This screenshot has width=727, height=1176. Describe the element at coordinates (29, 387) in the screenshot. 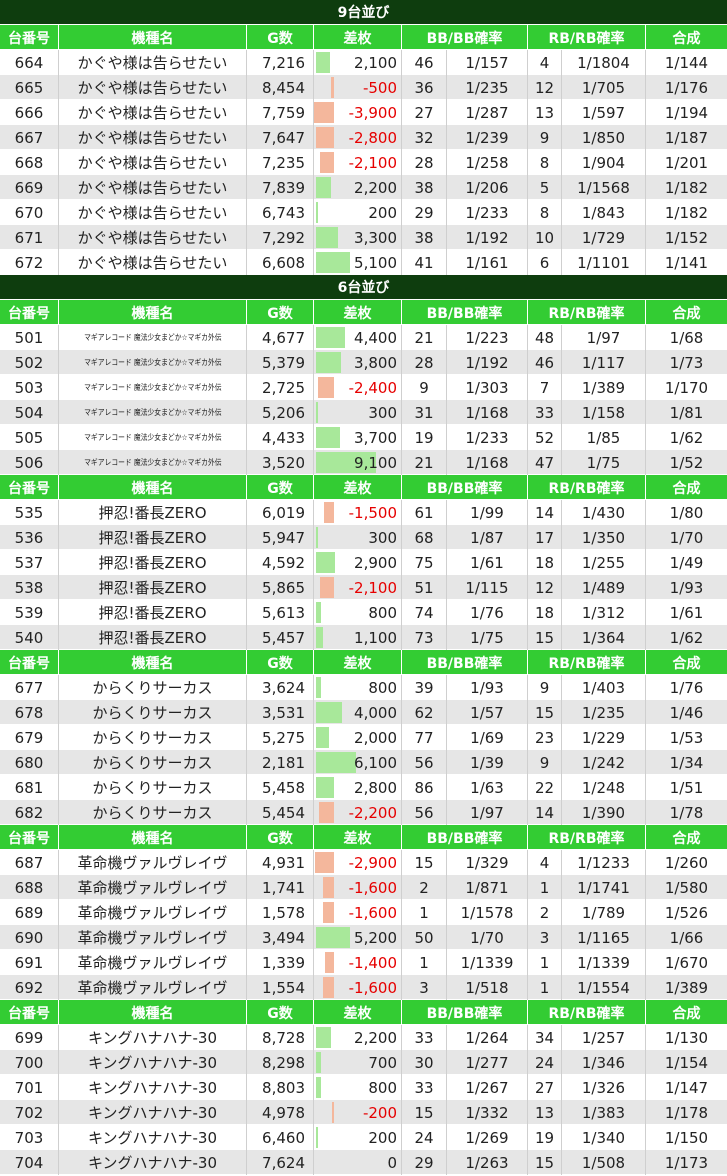

I see `machine-number: 503` at that location.